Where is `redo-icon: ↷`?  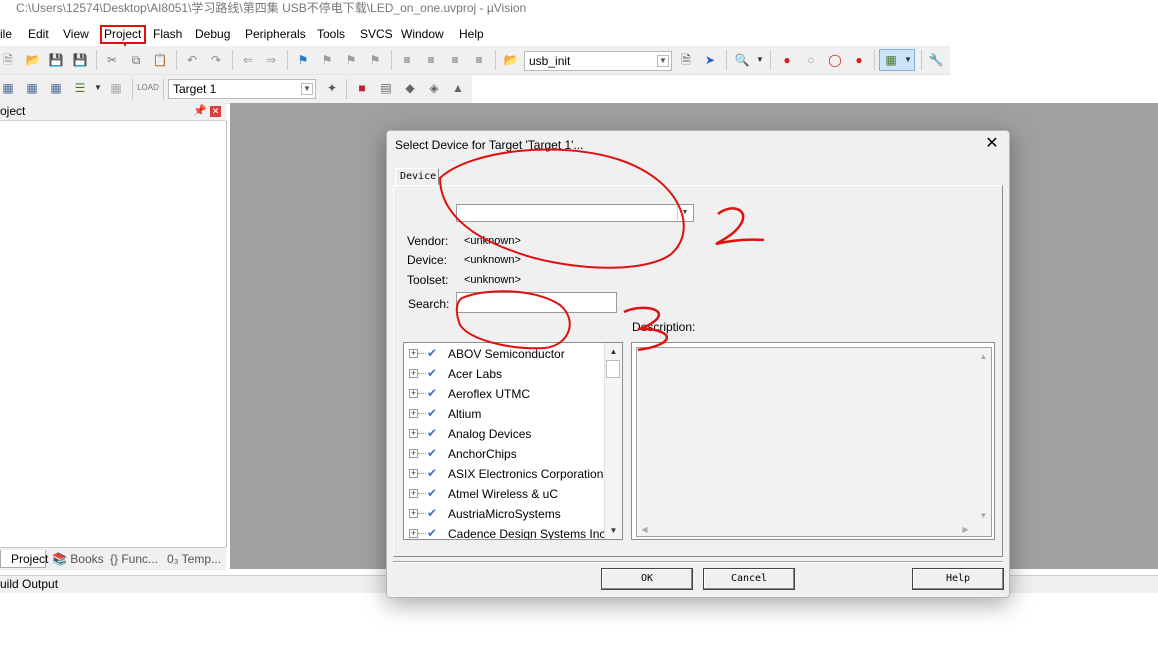
redo-icon: ↷ is located at coordinates (216, 60).